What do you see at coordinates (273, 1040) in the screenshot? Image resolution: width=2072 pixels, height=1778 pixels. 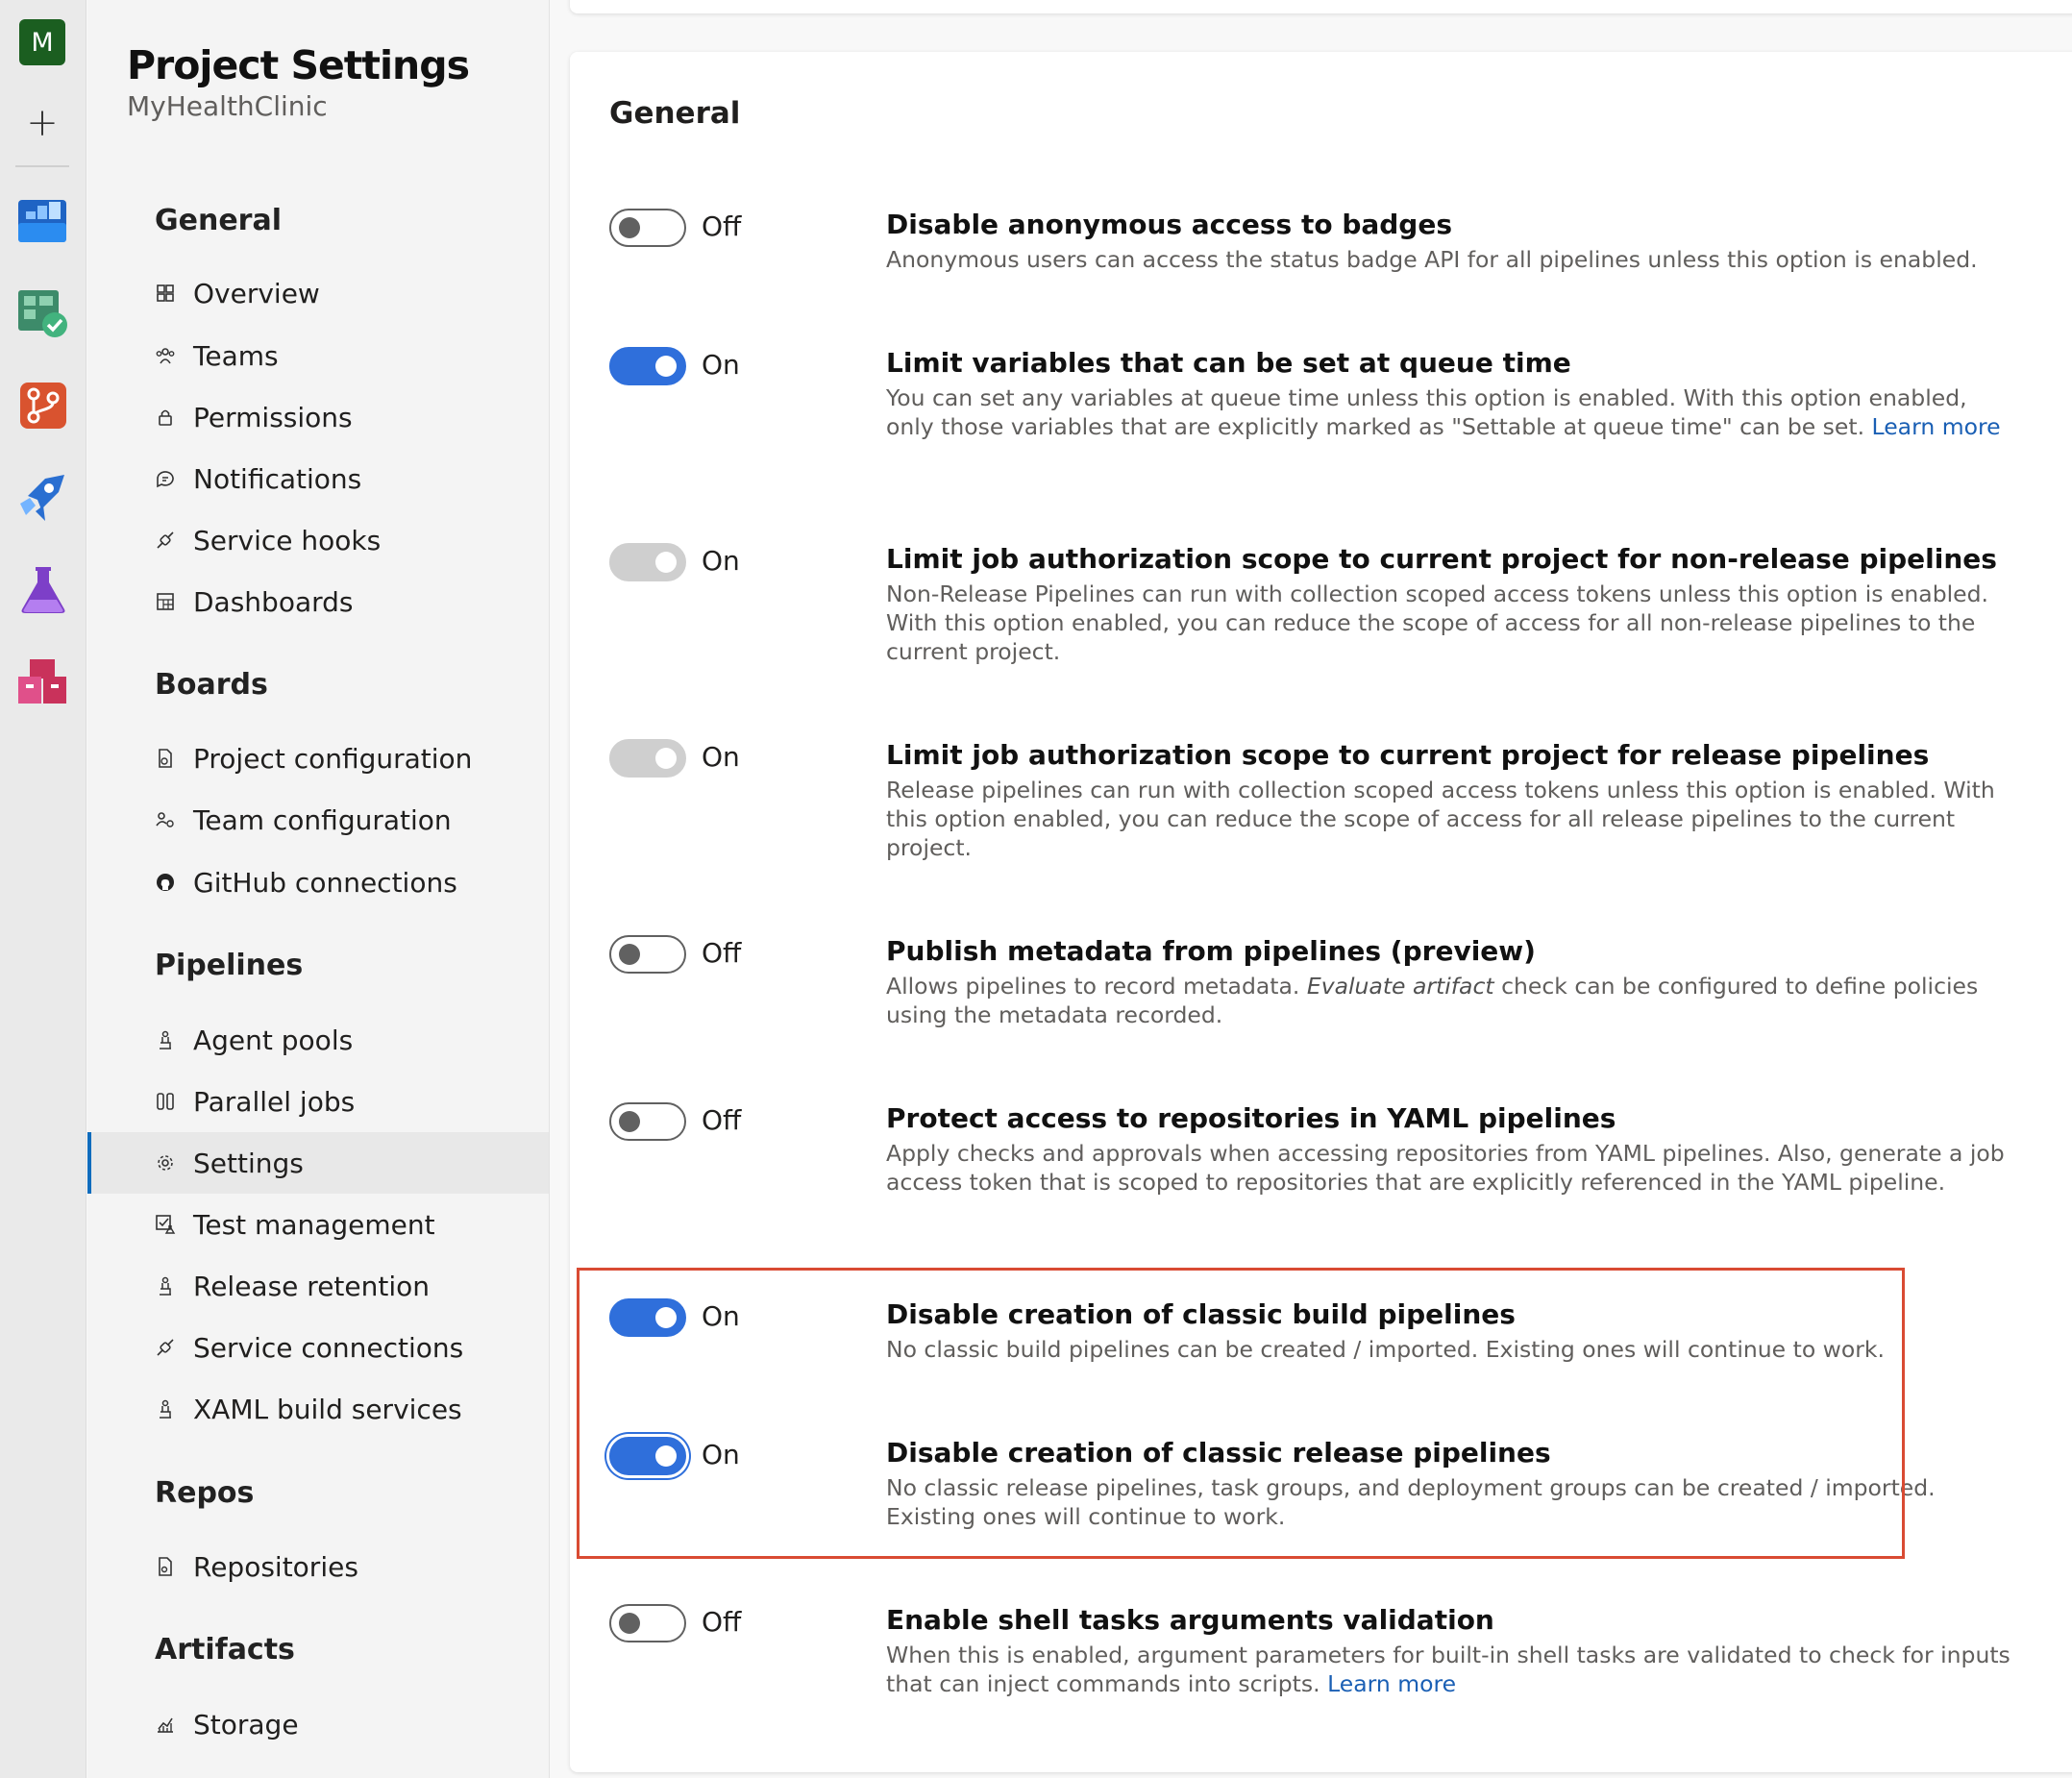 I see `sidebar-item-label: Agent pools` at bounding box center [273, 1040].